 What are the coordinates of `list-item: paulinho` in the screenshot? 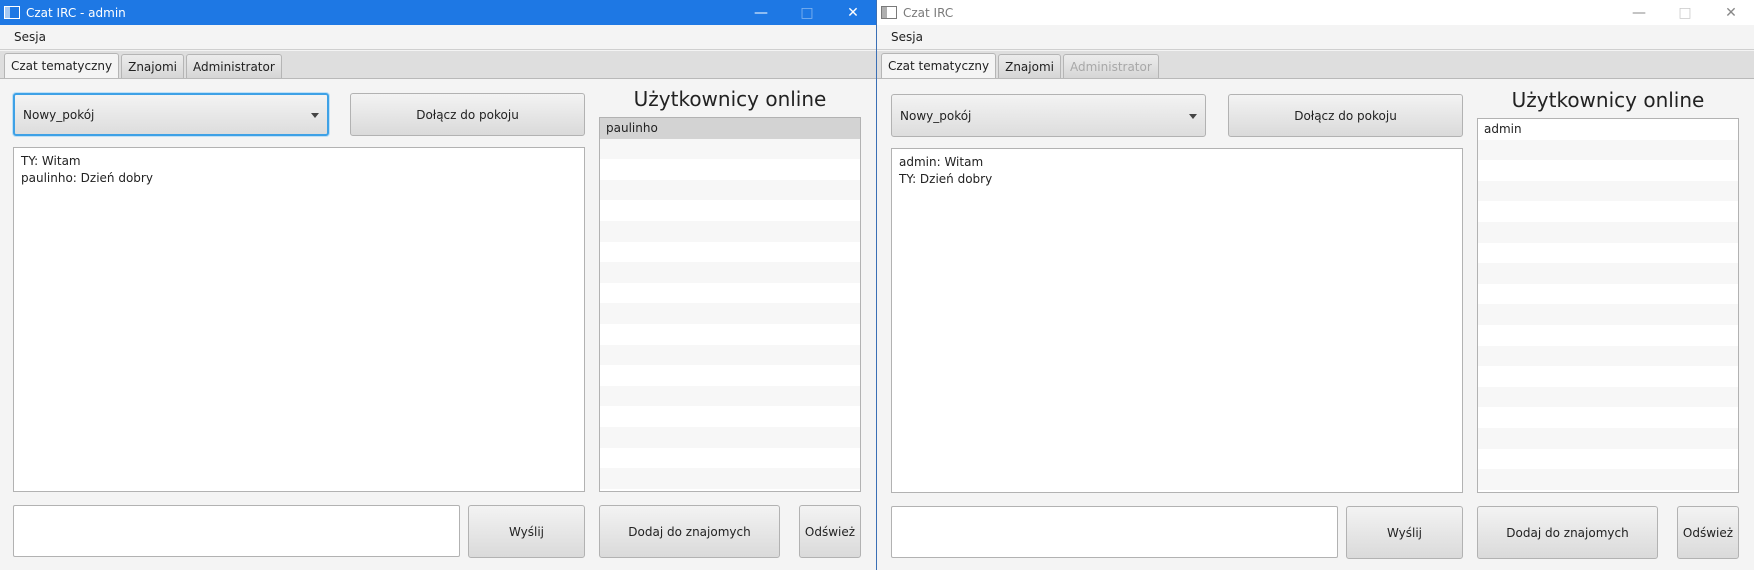 It's located at (730, 128).